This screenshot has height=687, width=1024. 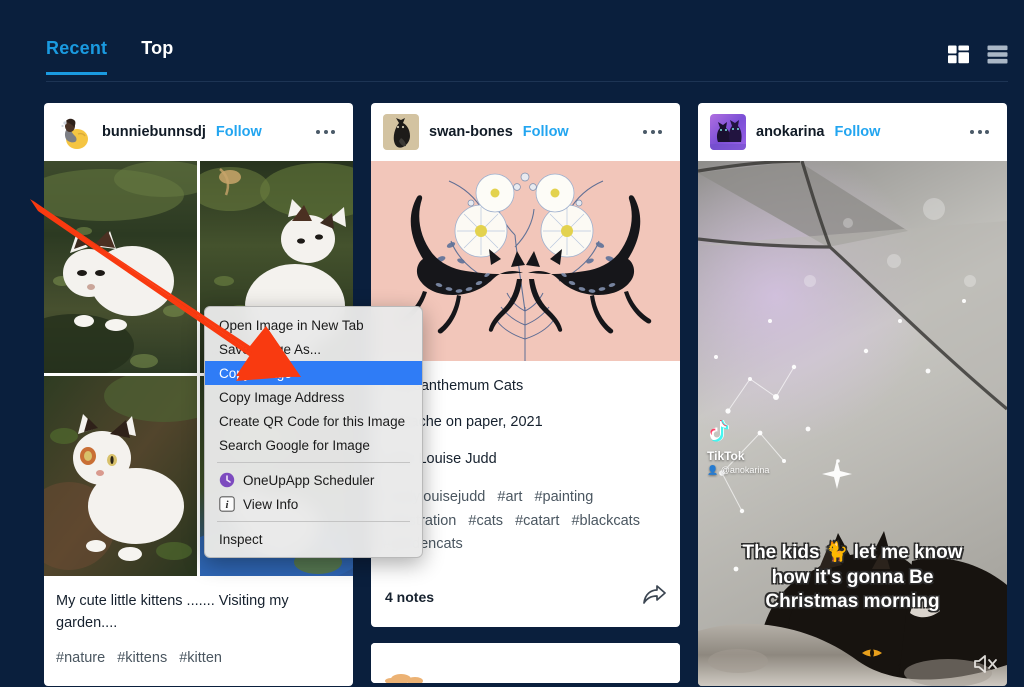 I want to click on menu-item-create-qr-code: Create QR Code for this Image, so click(x=313, y=421).